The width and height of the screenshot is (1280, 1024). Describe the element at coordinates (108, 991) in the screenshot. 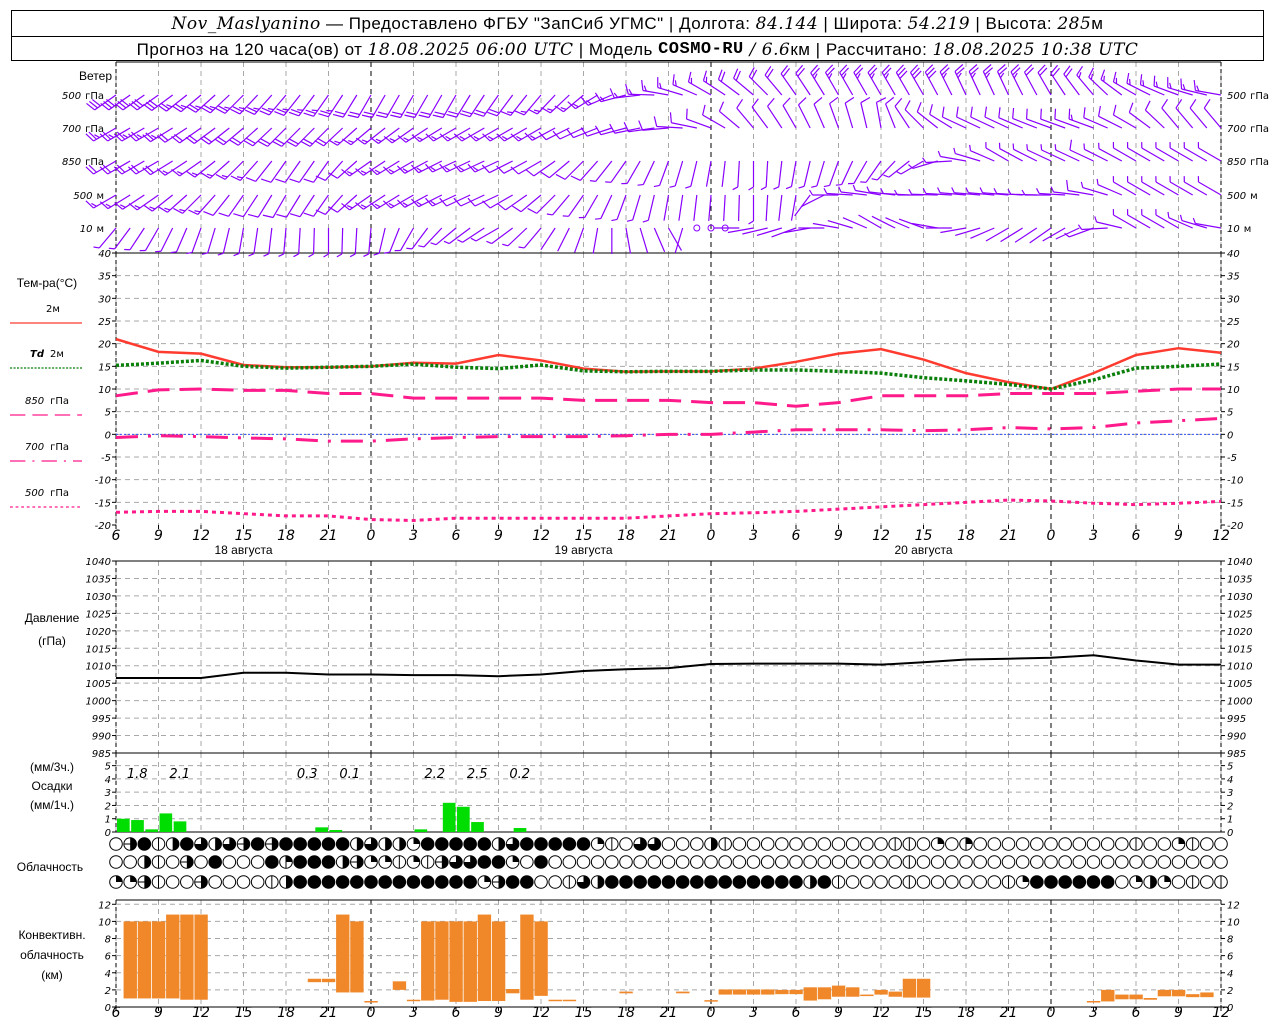

I see `convective-tick-label-left: 2` at that location.